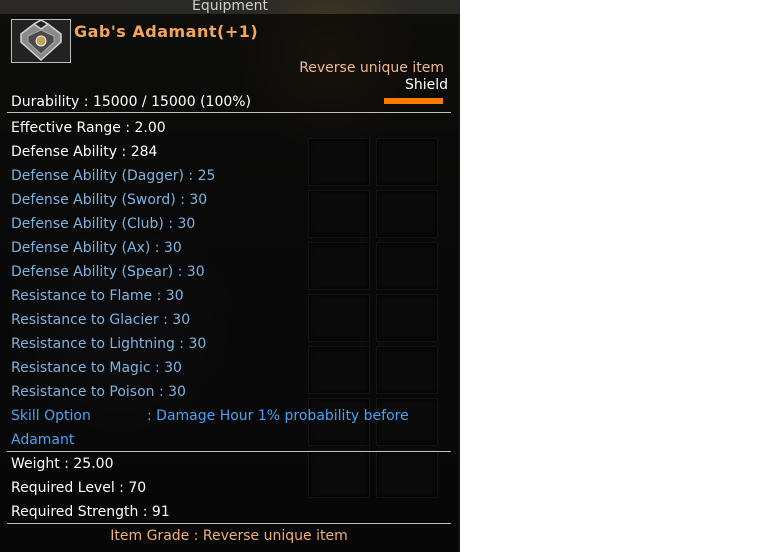 The height and width of the screenshot is (552, 768). I want to click on durability-bar-fill, so click(413, 101).